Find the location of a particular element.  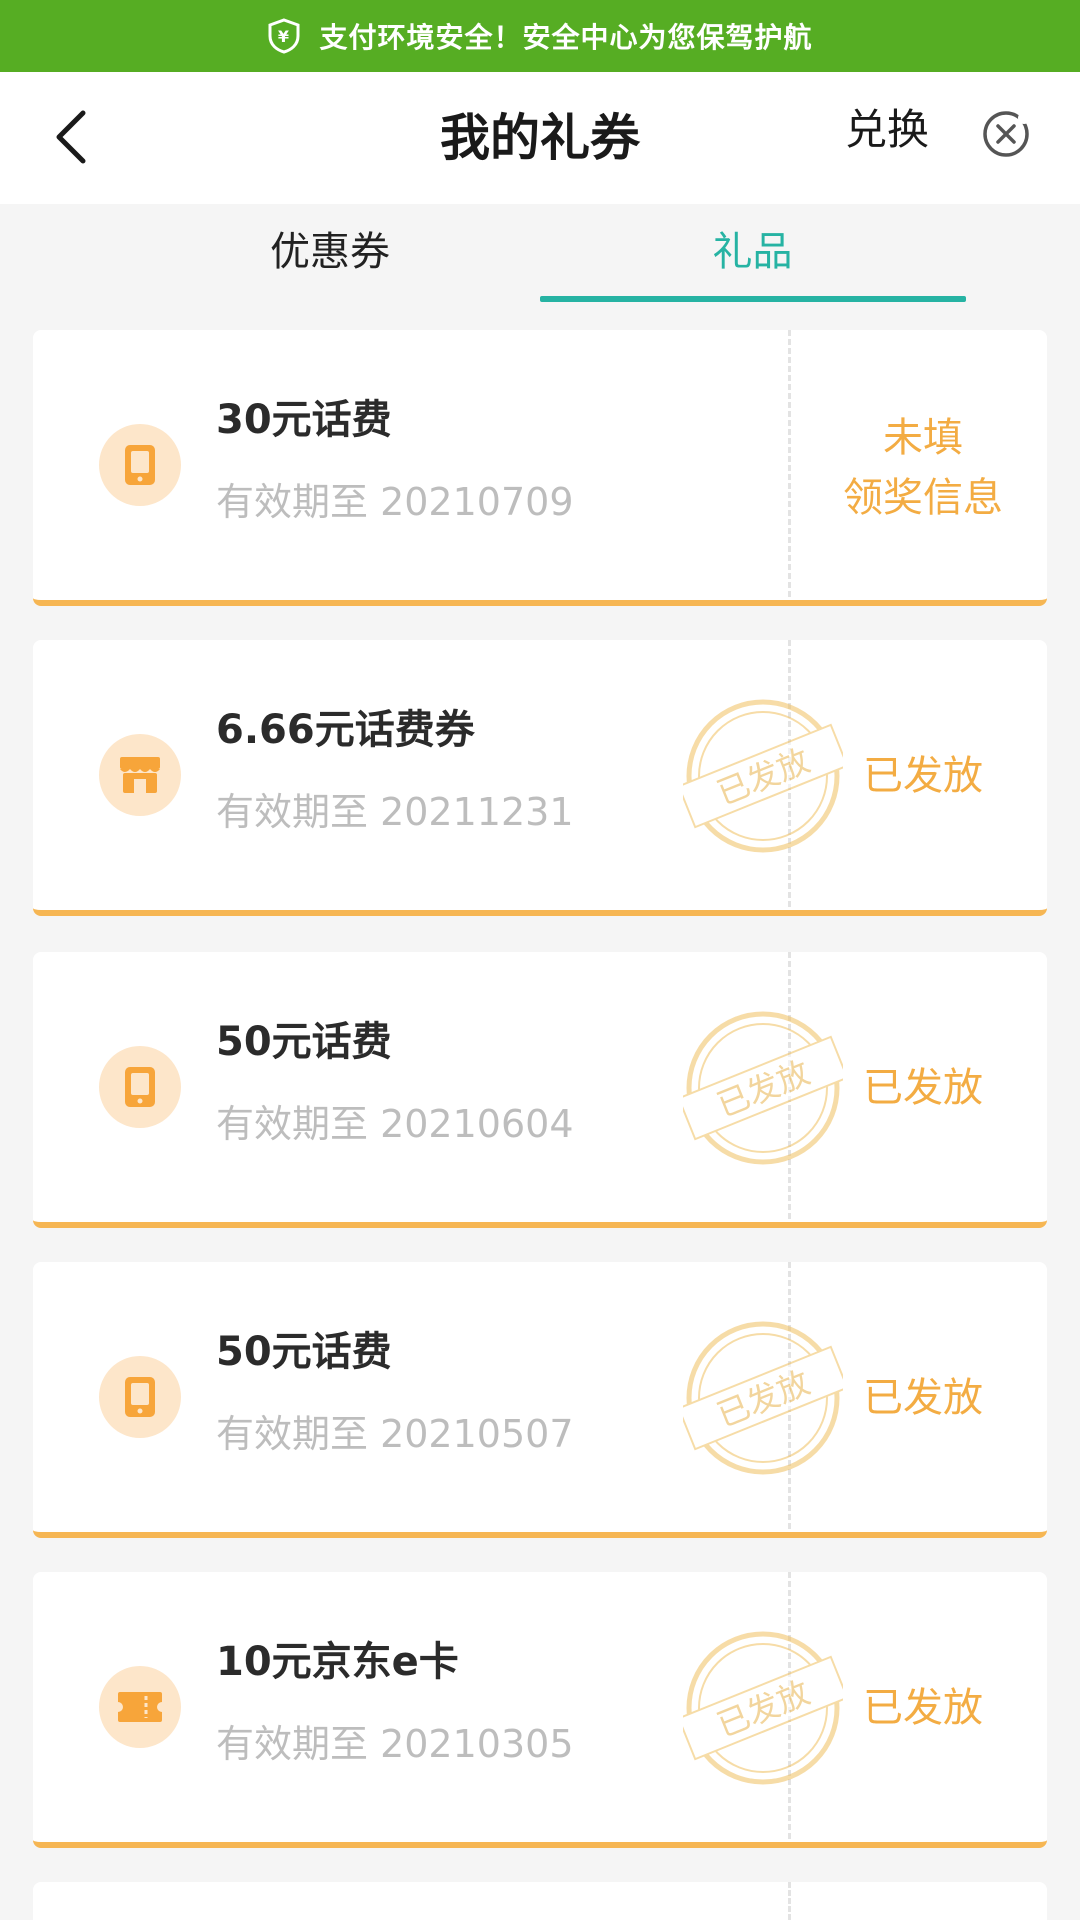

gift-status: 未填 领奖信息 is located at coordinates (923, 468).